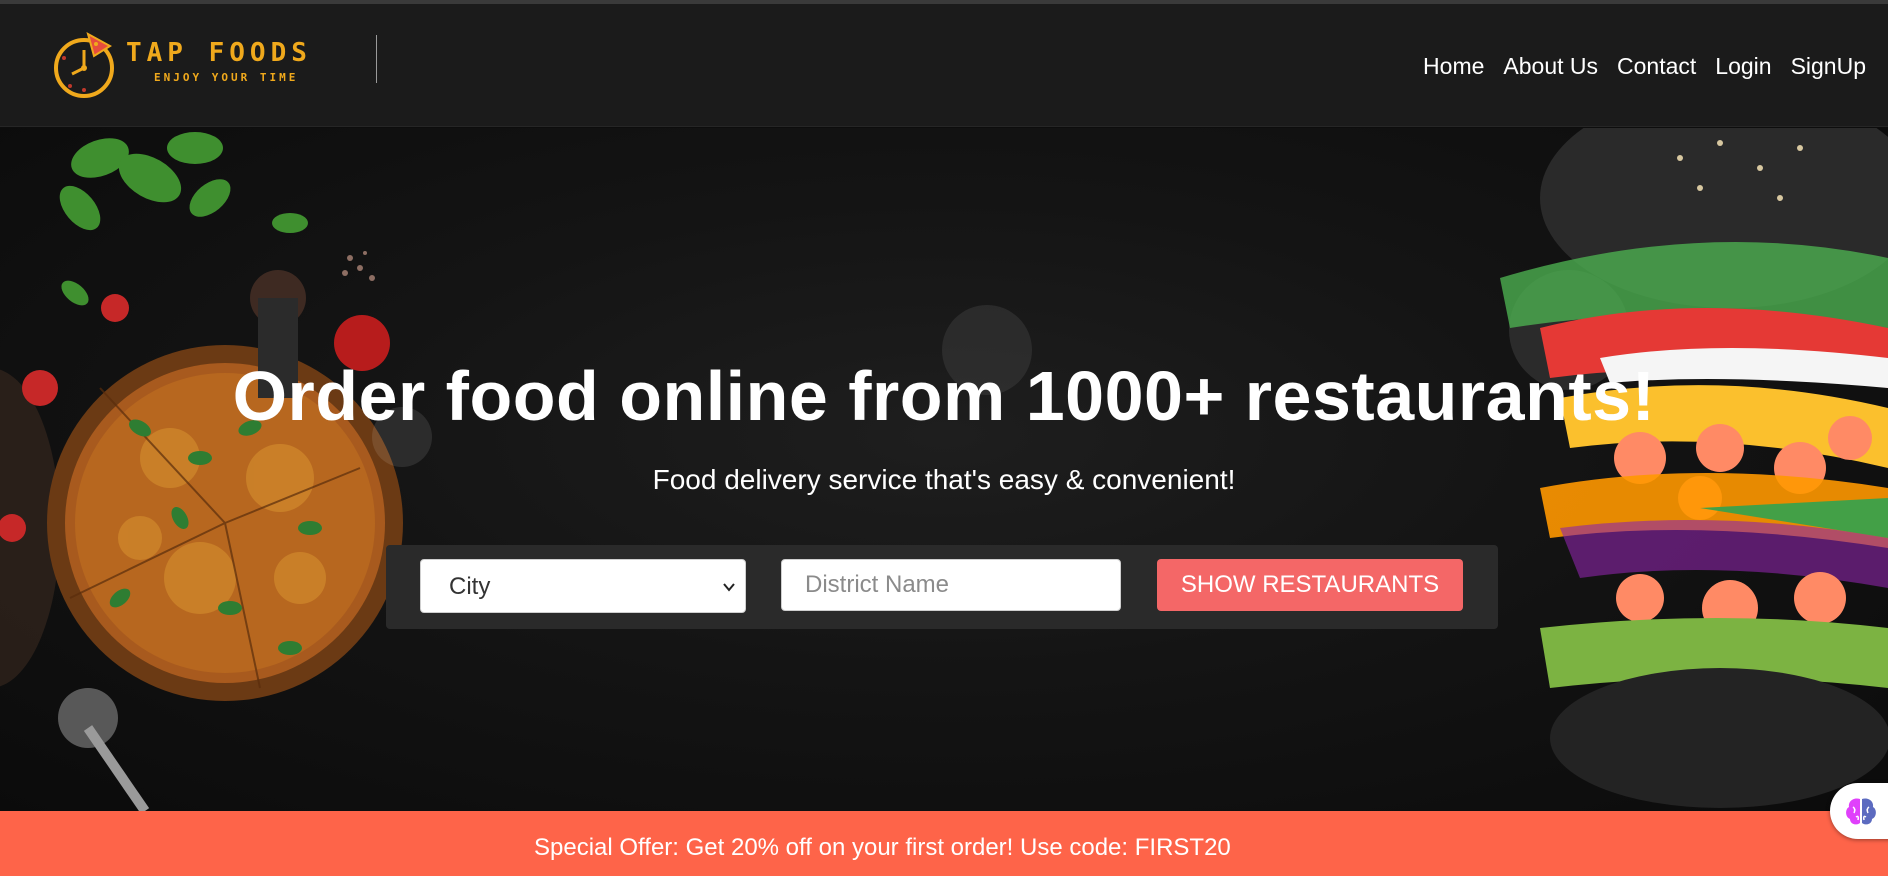 This screenshot has height=876, width=1888. What do you see at coordinates (1453, 66) in the screenshot?
I see `nav-link-home: Home` at bounding box center [1453, 66].